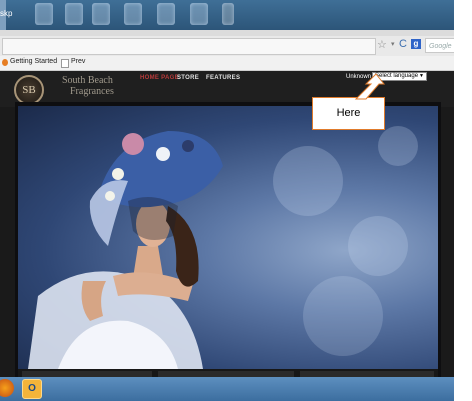 This screenshot has width=472, height=401. Describe the element at coordinates (223, 78) in the screenshot. I see `nav-features: FEATURES` at that location.